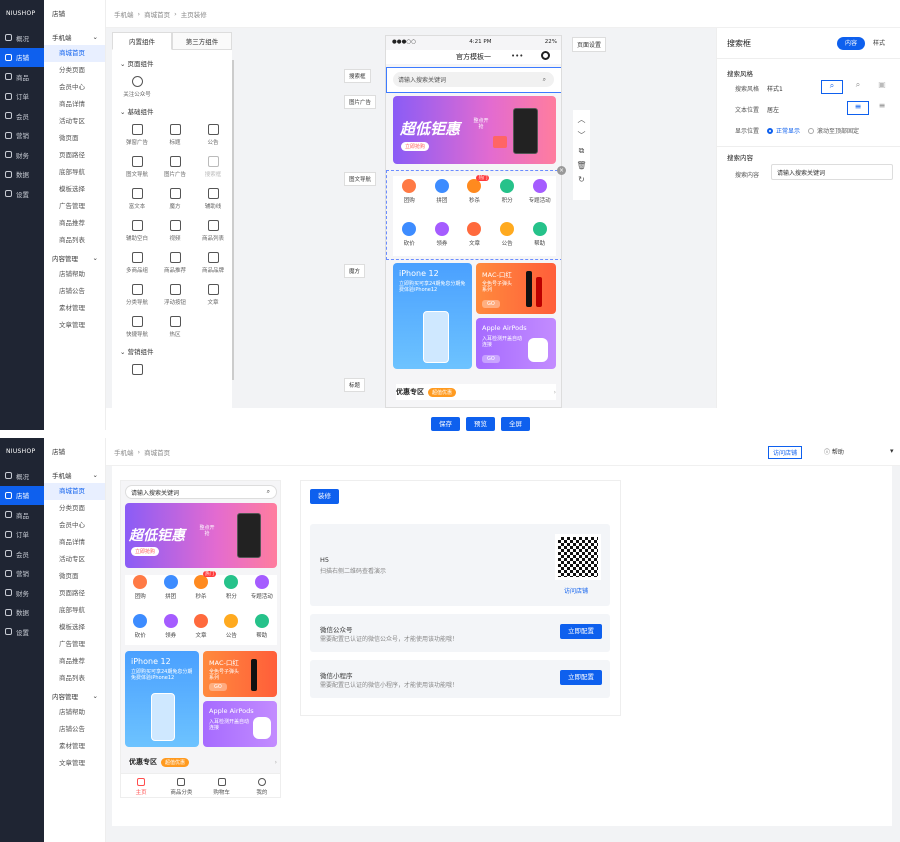  Describe the element at coordinates (175, 261) in the screenshot. I see `component-13: 商品推荐` at that location.